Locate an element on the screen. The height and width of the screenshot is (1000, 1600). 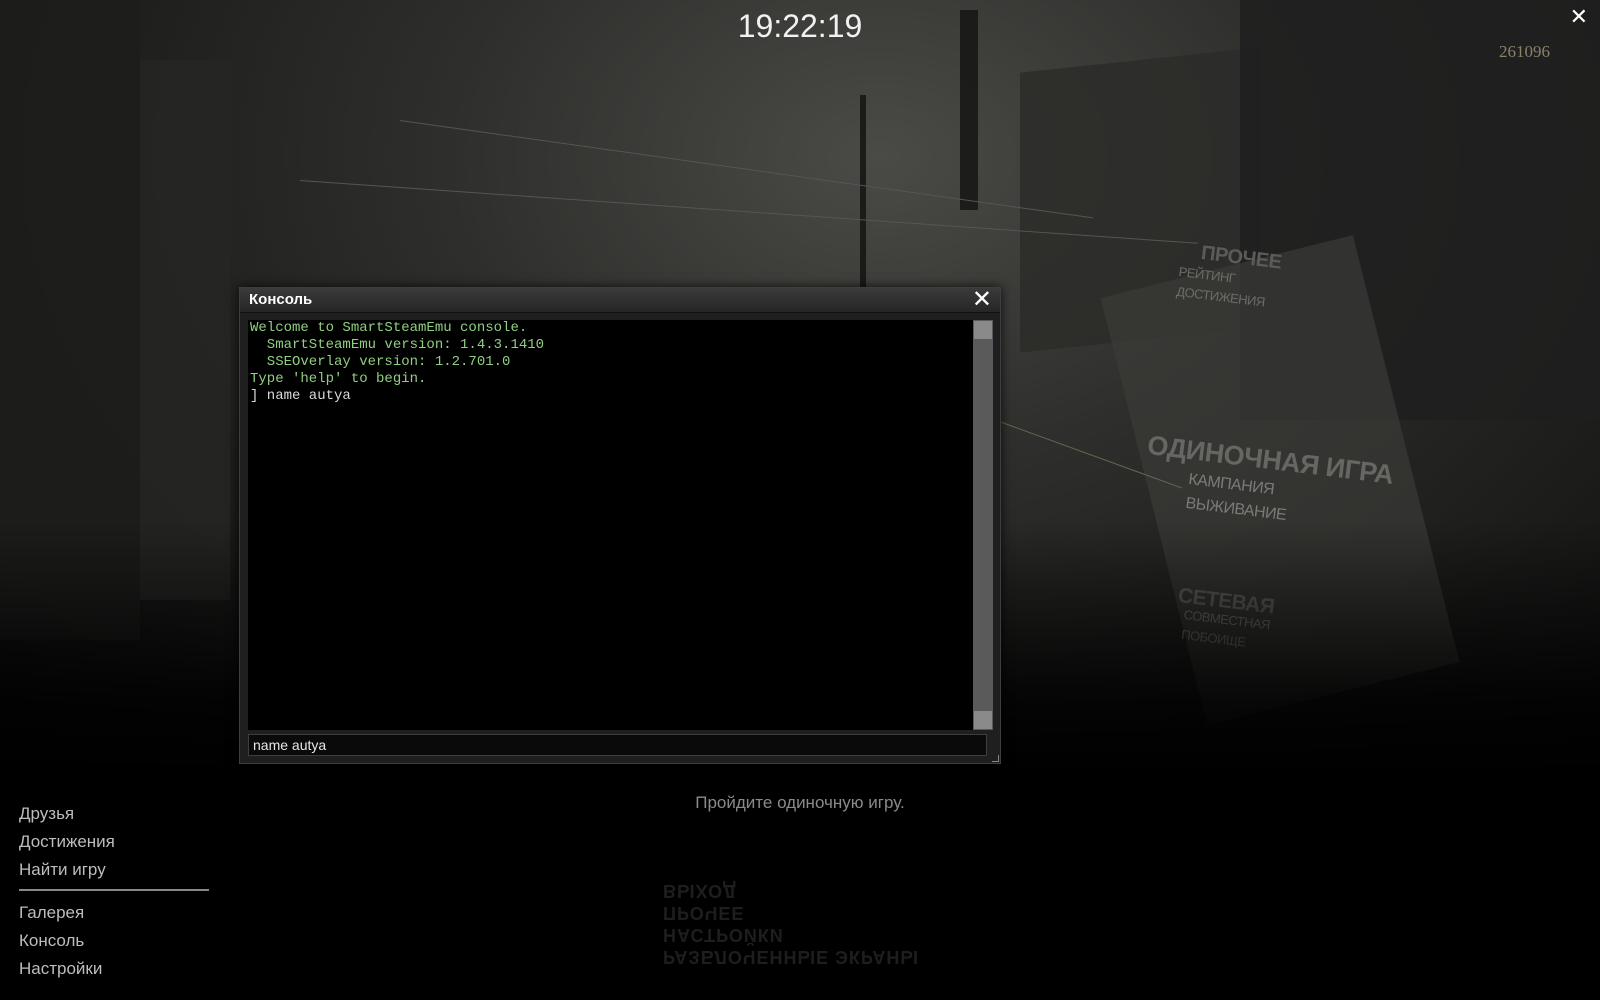
overlay-close-button: ✕ is located at coordinates (1579, 17).